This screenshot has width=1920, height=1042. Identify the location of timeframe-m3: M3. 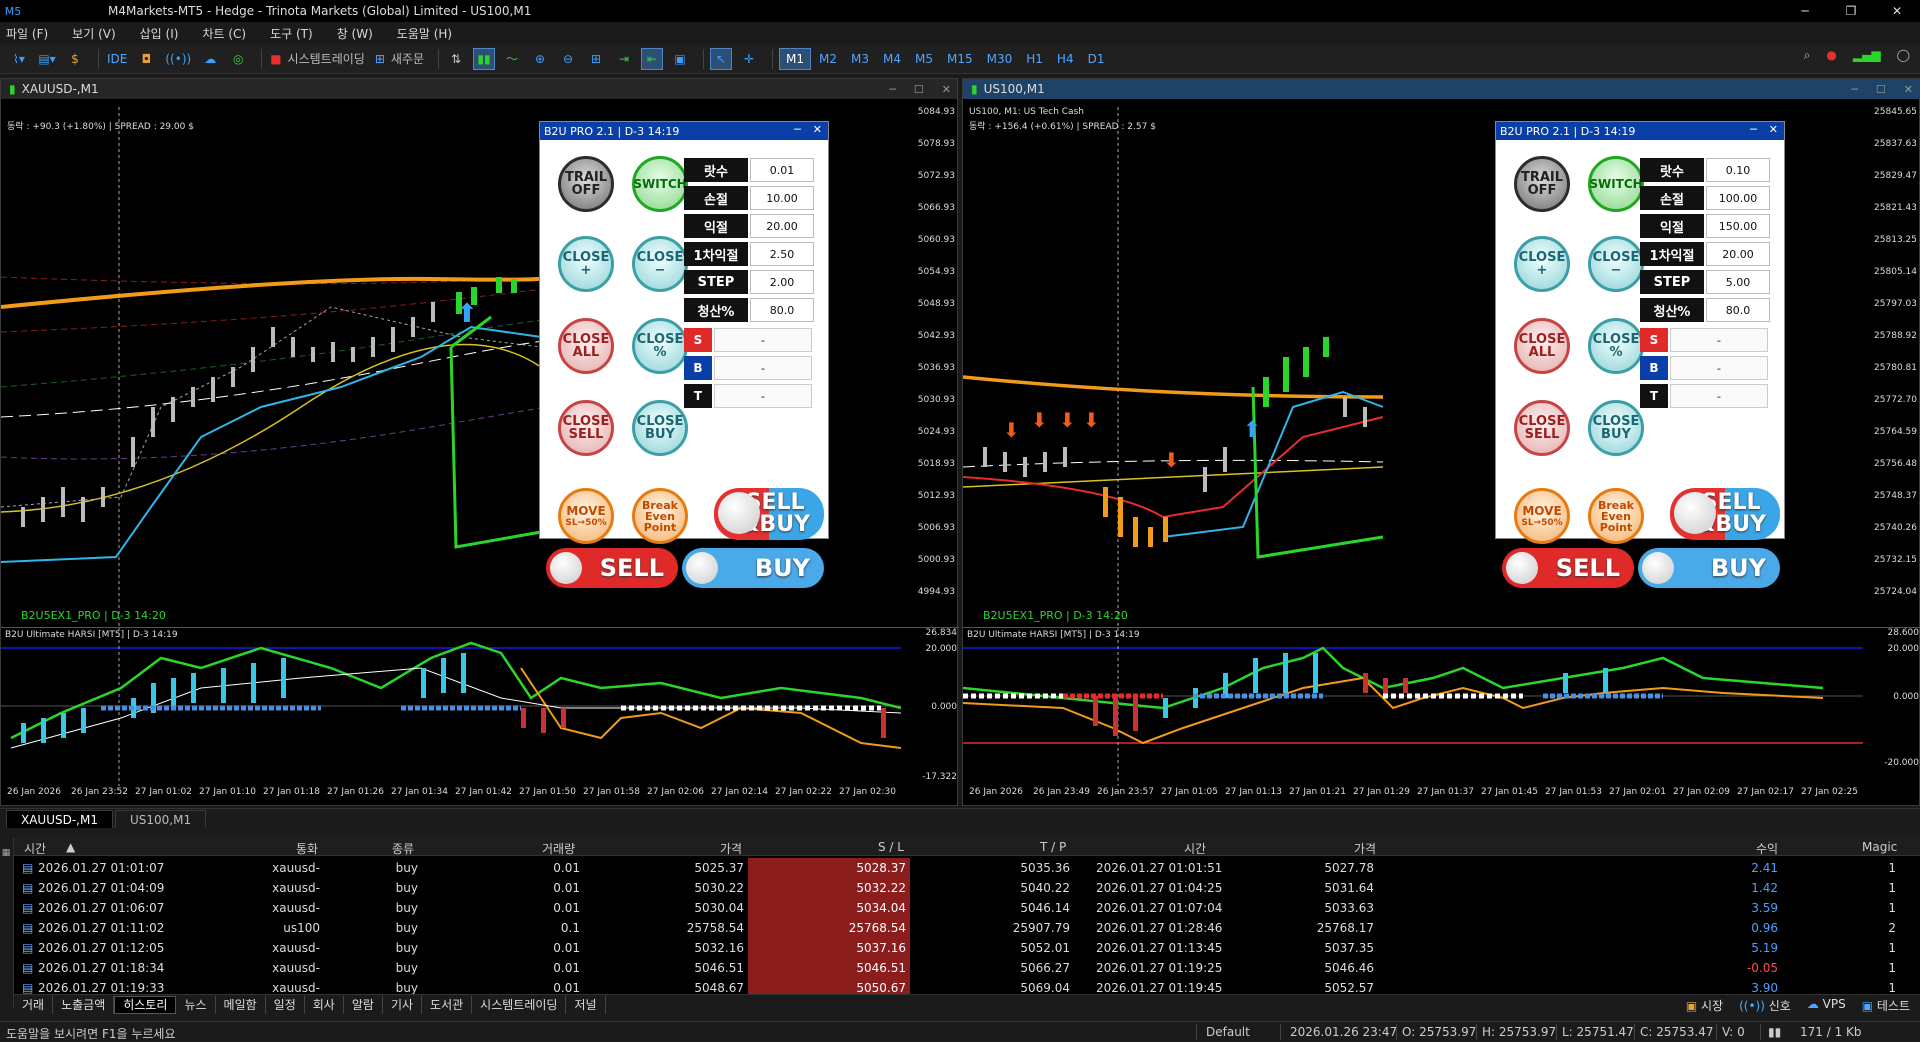
(860, 59).